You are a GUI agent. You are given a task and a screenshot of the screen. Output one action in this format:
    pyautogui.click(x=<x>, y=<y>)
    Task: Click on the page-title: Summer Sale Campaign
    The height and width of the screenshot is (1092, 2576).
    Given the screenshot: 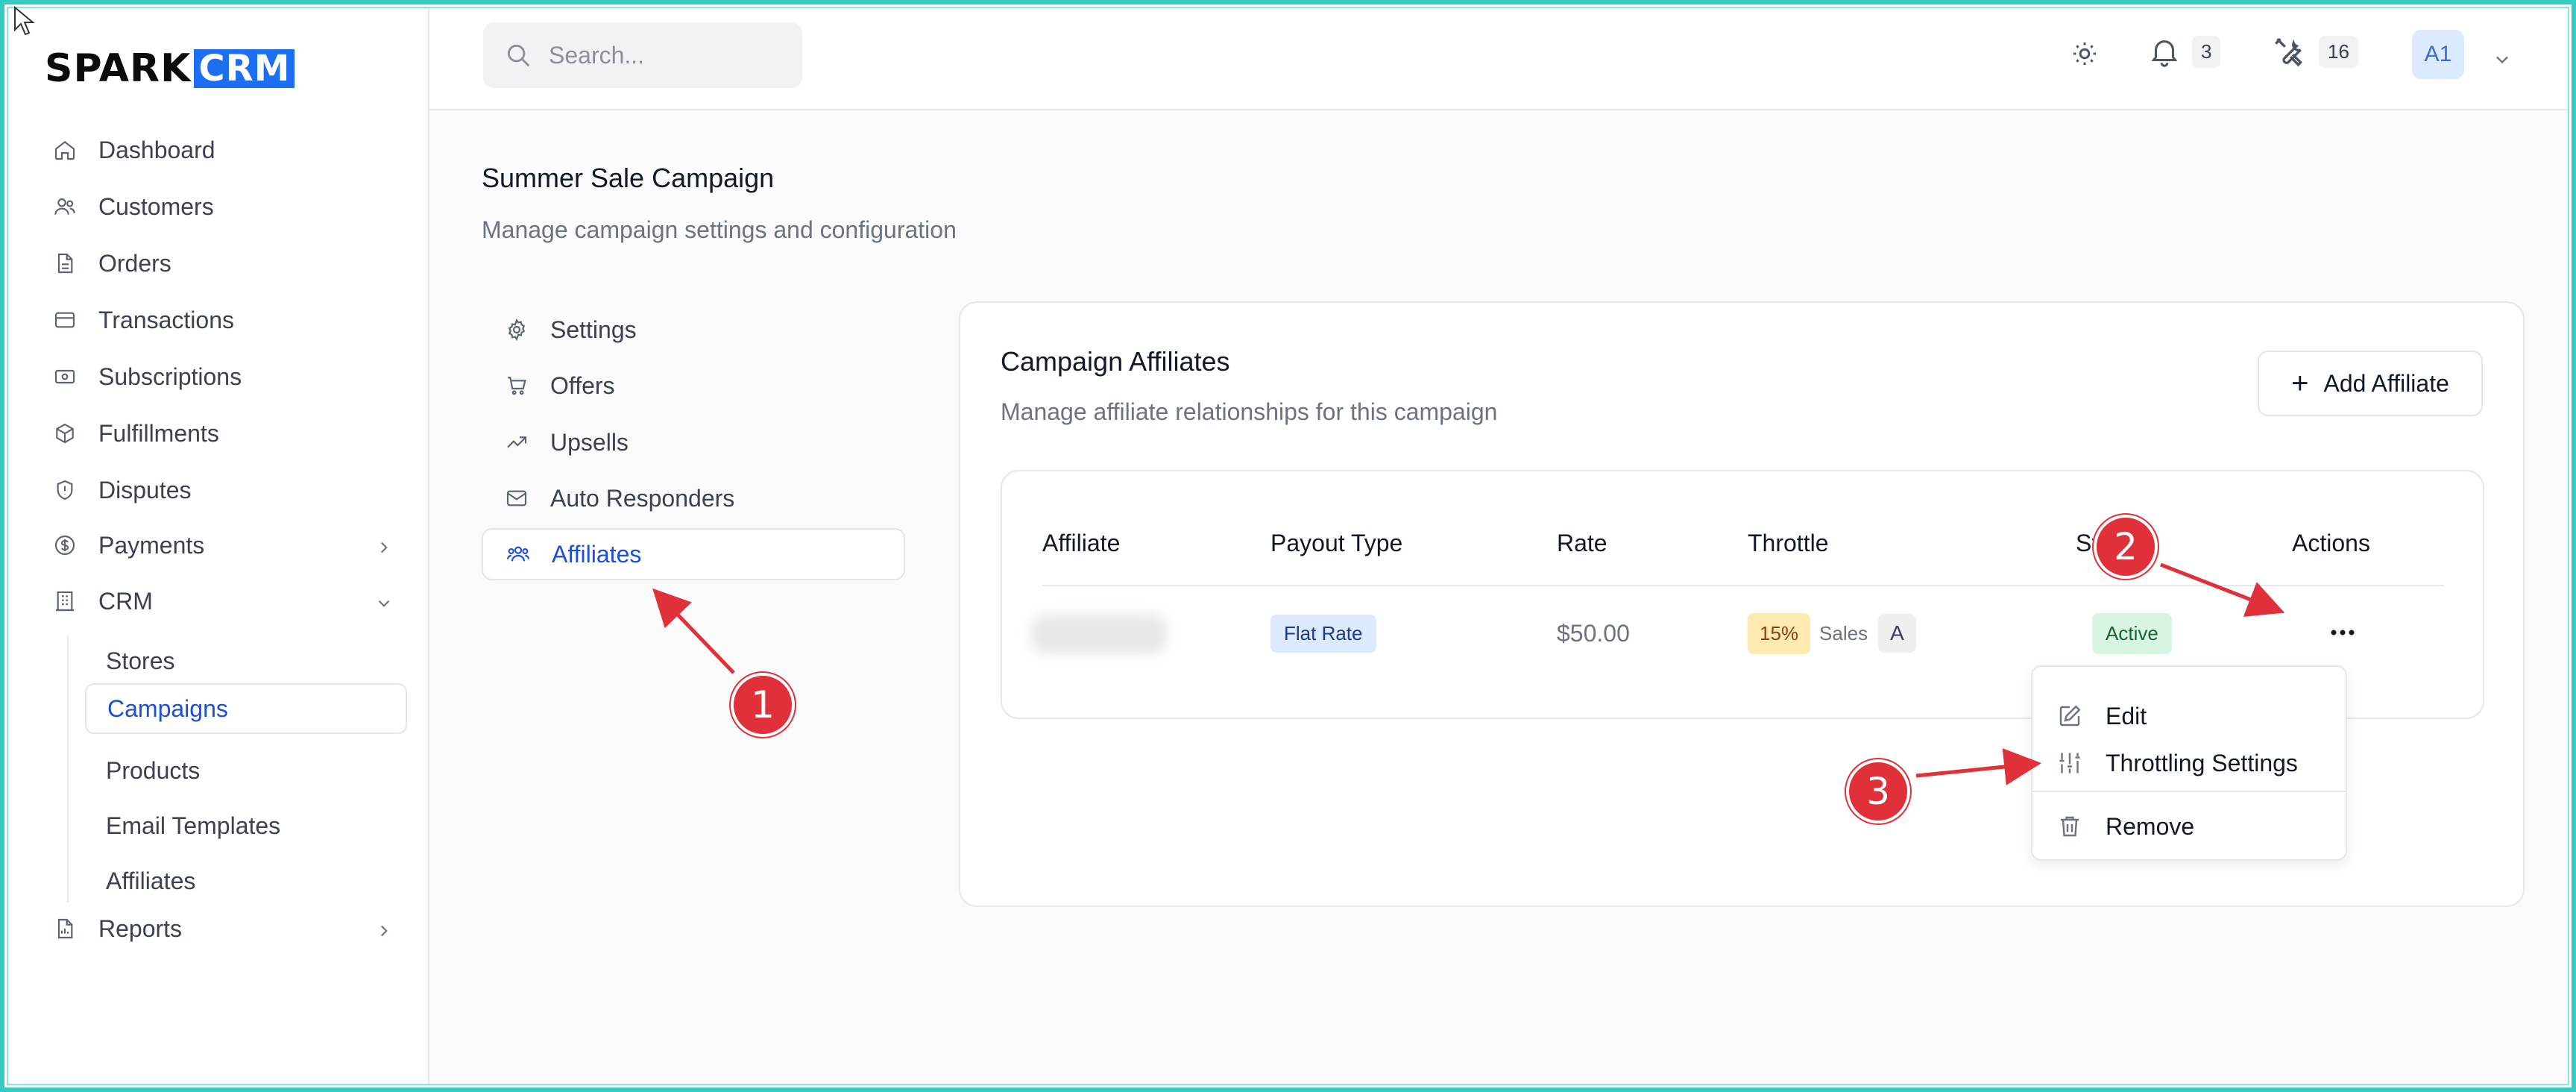 What is the action you would take?
    pyautogui.click(x=628, y=178)
    